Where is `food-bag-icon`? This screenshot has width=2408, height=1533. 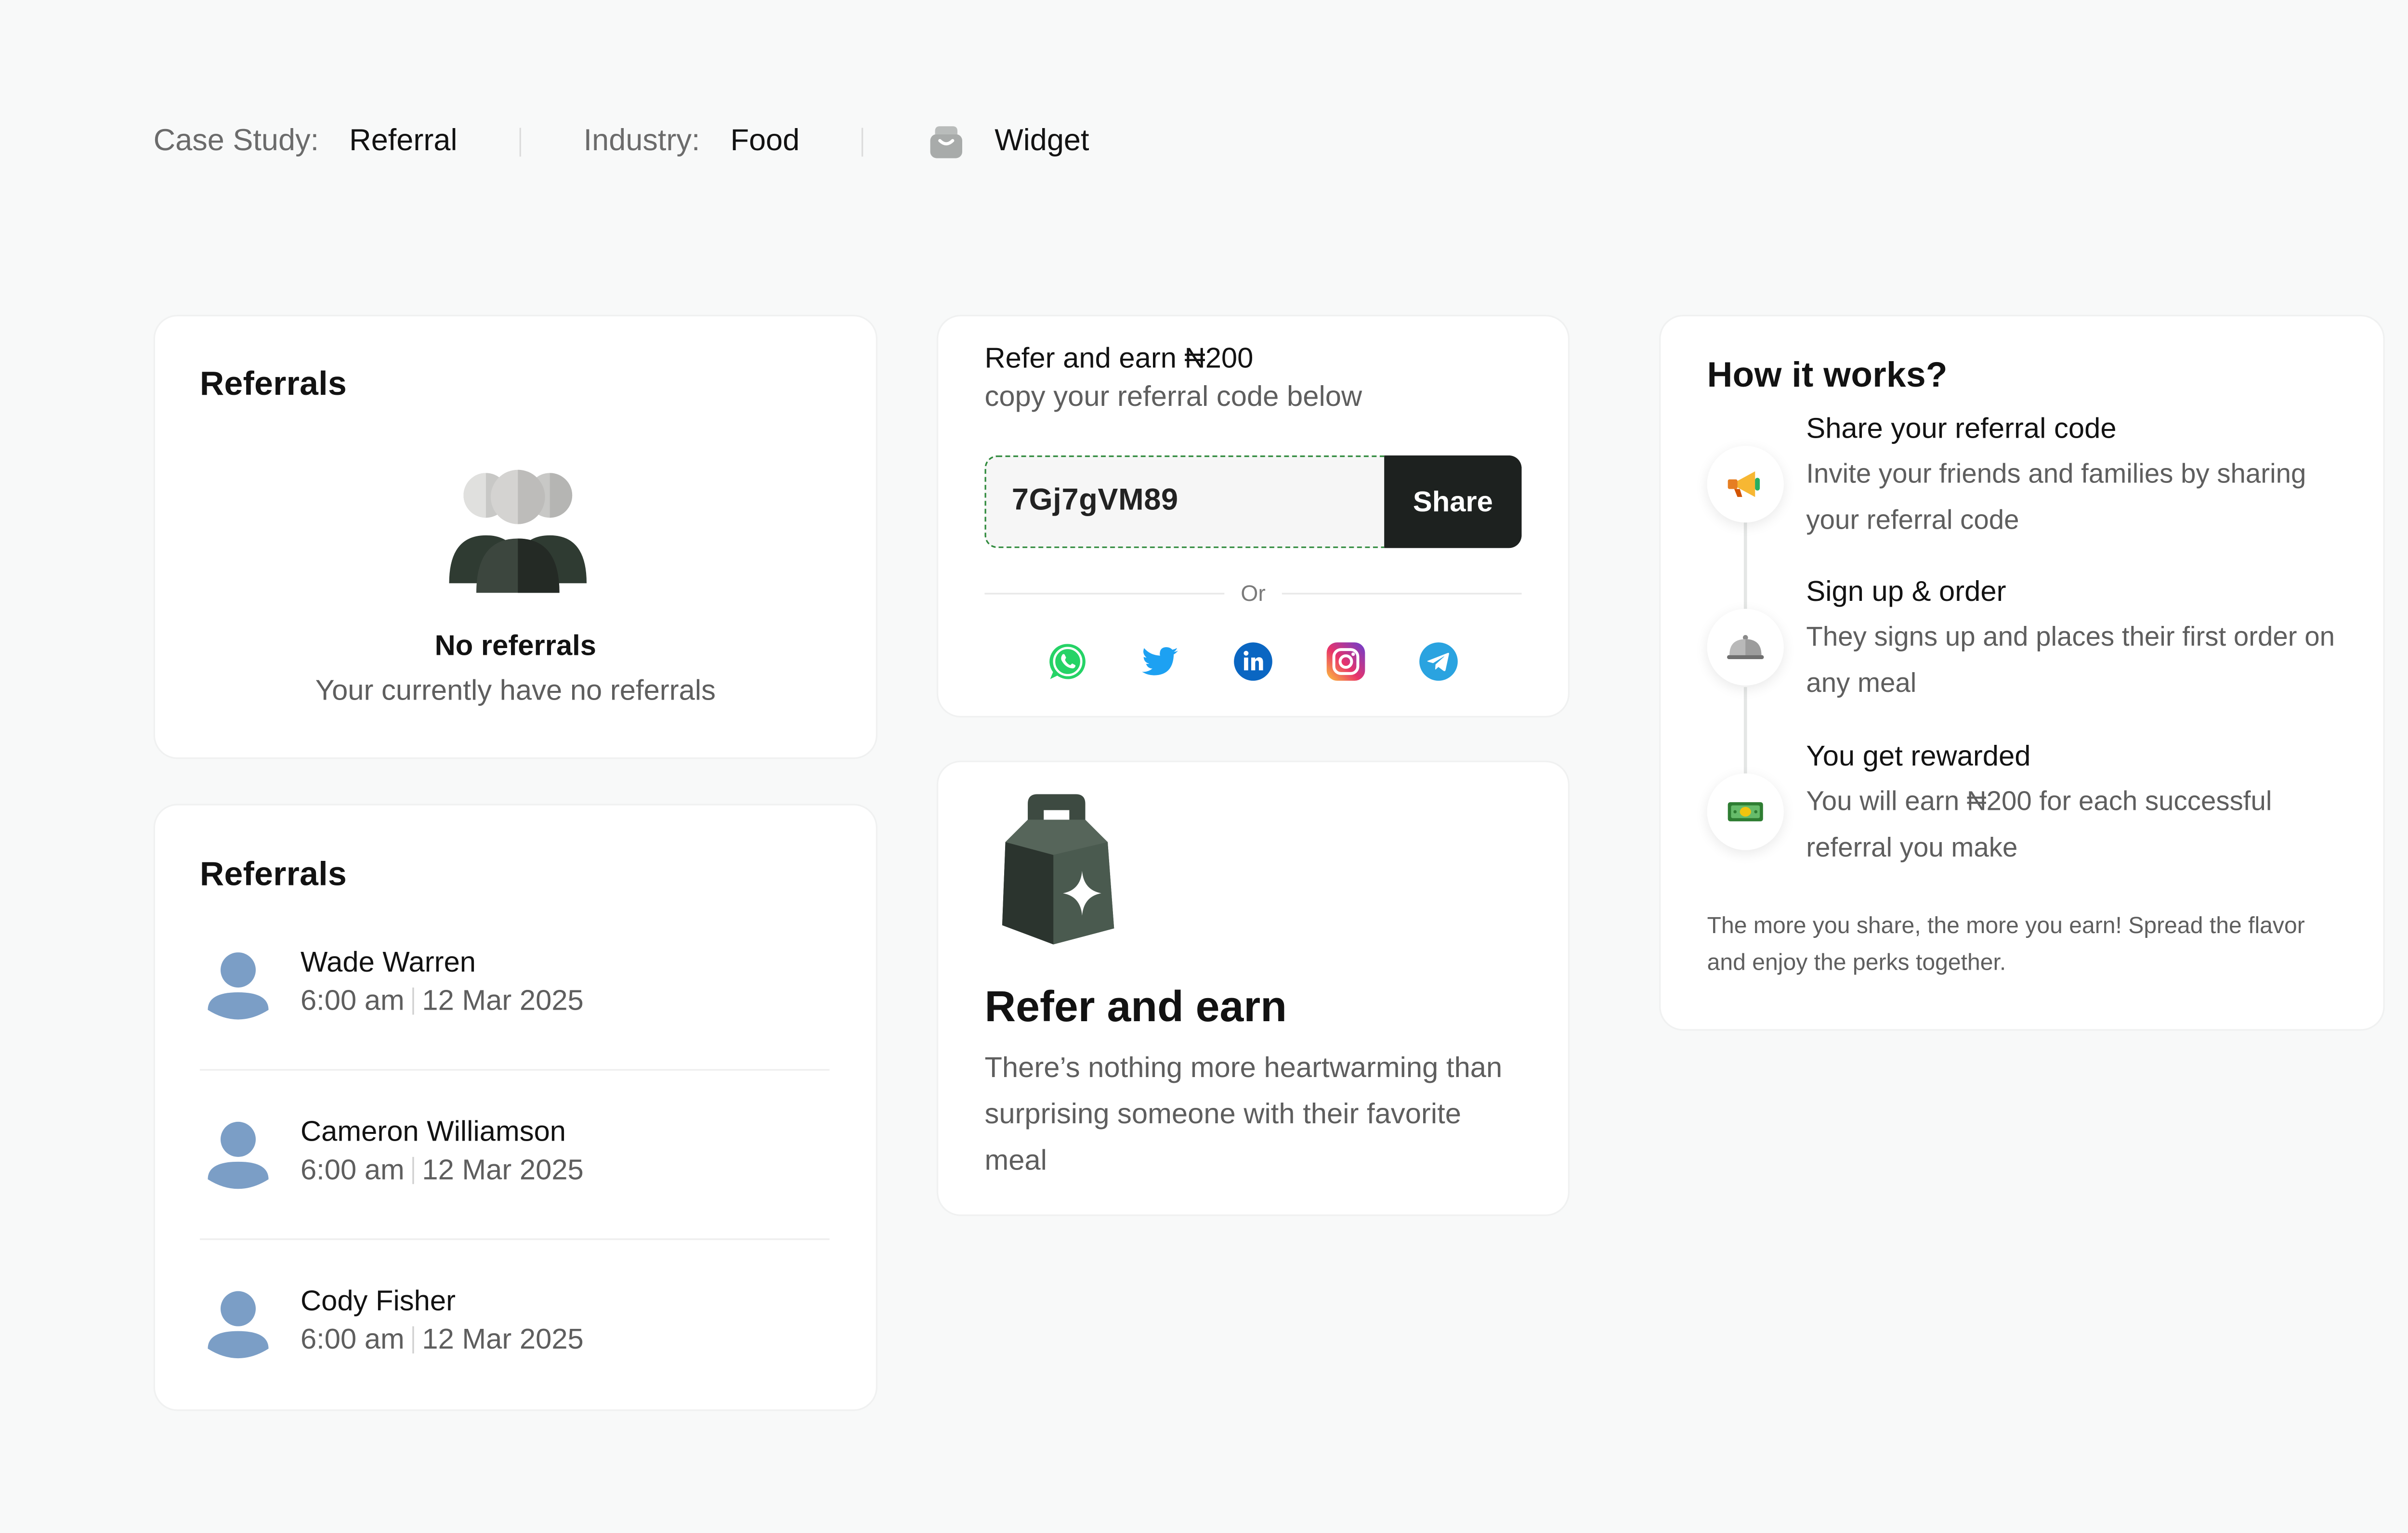 food-bag-icon is located at coordinates (1058, 869).